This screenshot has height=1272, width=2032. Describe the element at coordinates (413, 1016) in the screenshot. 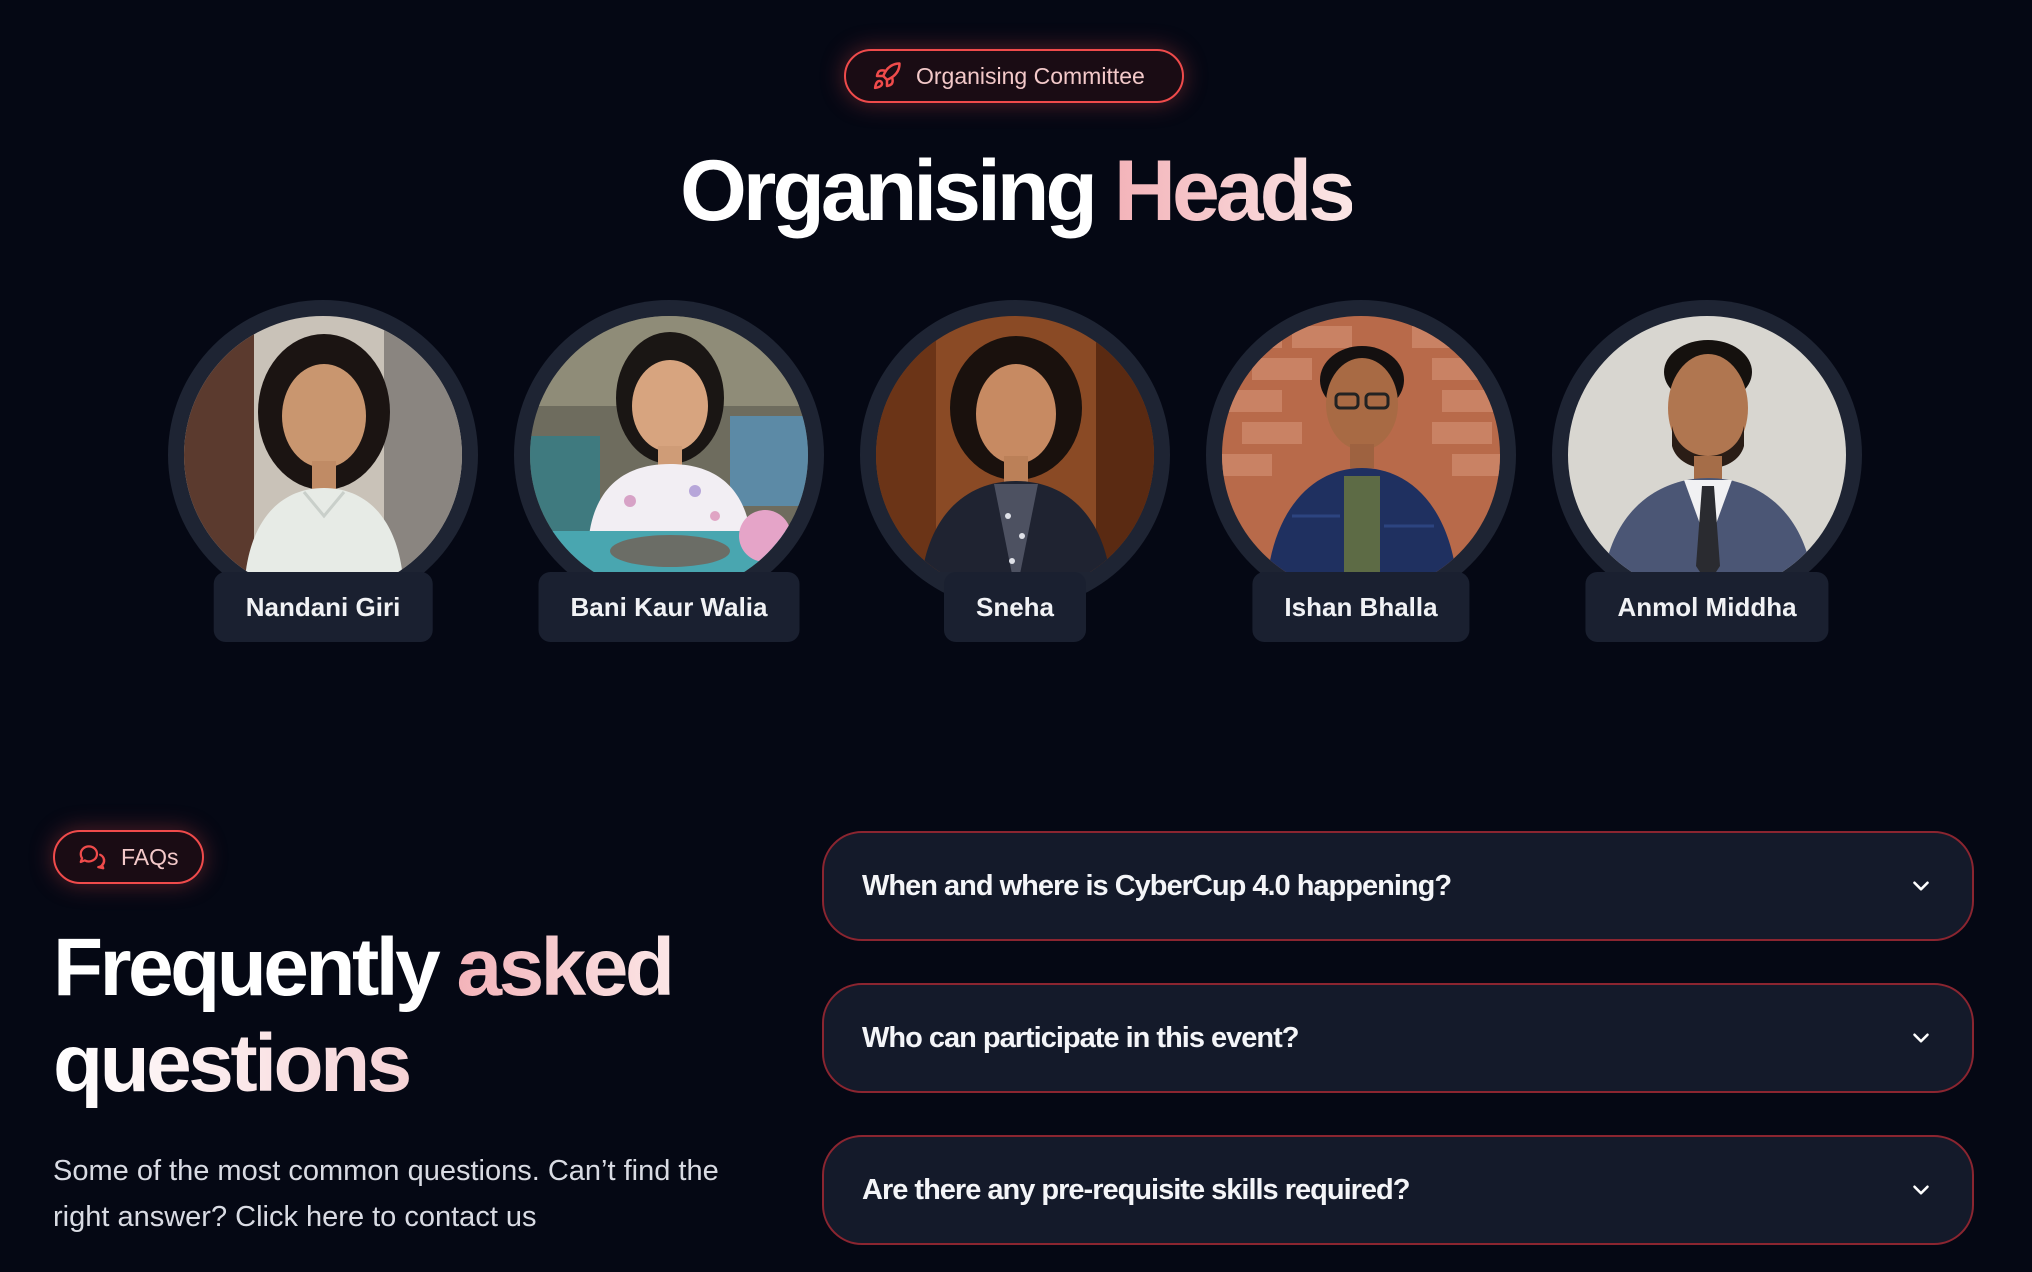

I see `faq-heading: Frequently asked questions` at that location.